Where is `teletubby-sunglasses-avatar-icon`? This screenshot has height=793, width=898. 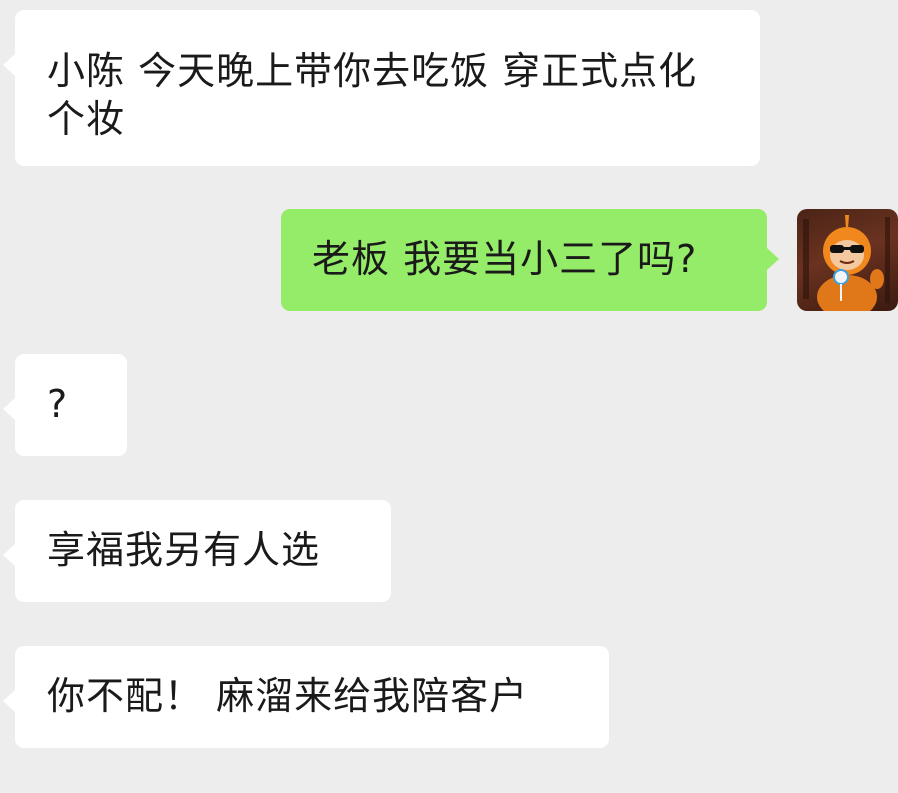
teletubby-sunglasses-avatar-icon is located at coordinates (846, 263).